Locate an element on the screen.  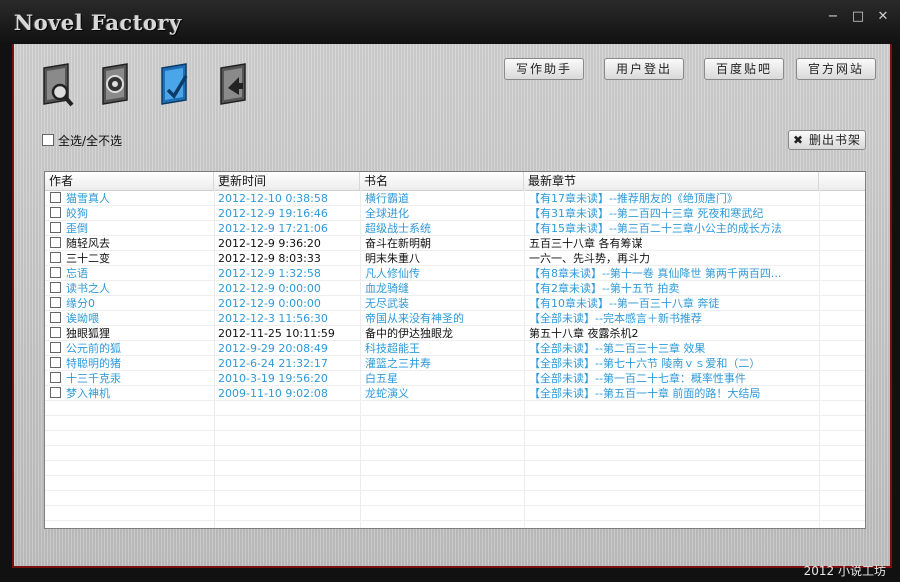
logout-button: 用户登出 is located at coordinates (644, 69).